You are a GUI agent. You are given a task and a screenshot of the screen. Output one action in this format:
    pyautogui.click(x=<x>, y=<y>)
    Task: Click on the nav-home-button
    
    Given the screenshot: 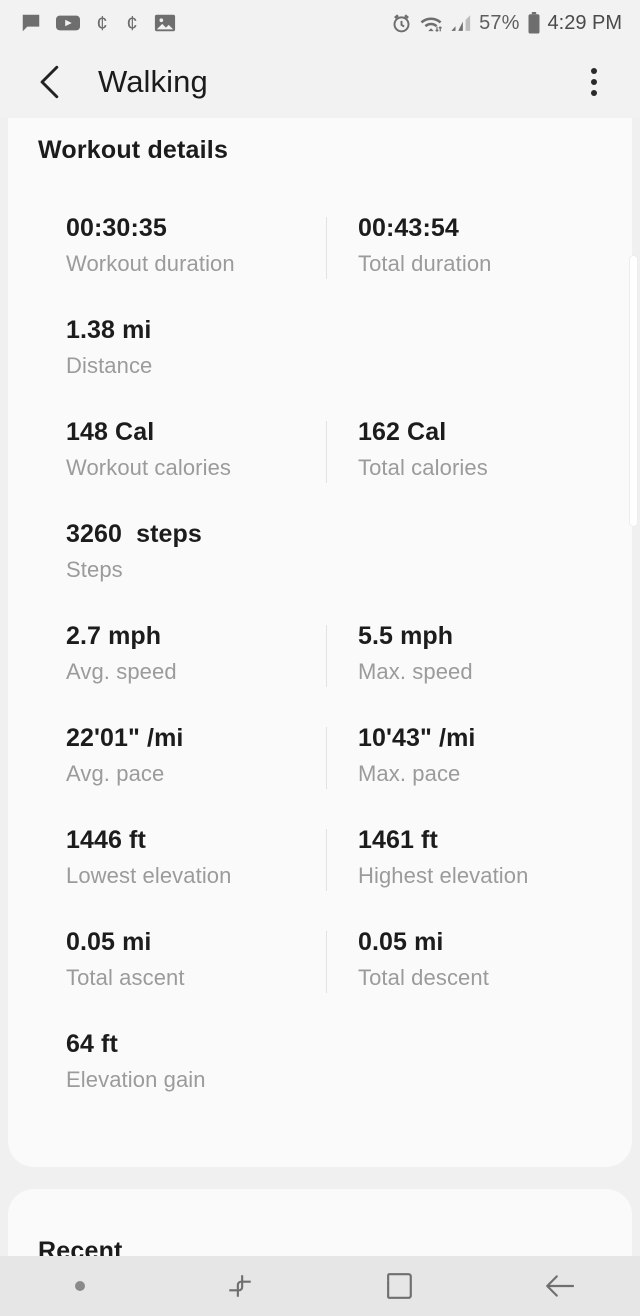 What is the action you would take?
    pyautogui.click(x=400, y=1286)
    